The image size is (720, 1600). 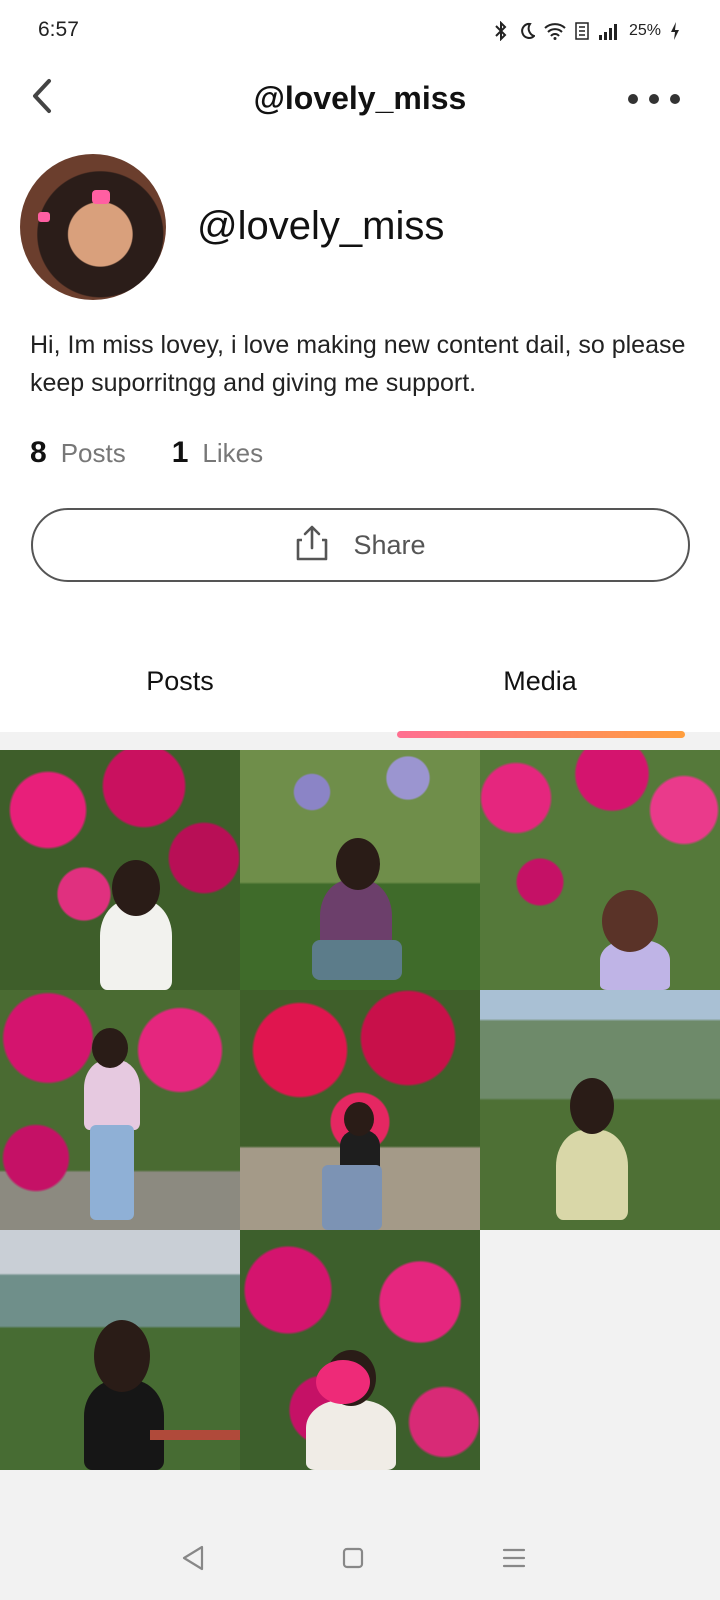 What do you see at coordinates (38, 452) in the screenshot?
I see `posts-count: 8` at bounding box center [38, 452].